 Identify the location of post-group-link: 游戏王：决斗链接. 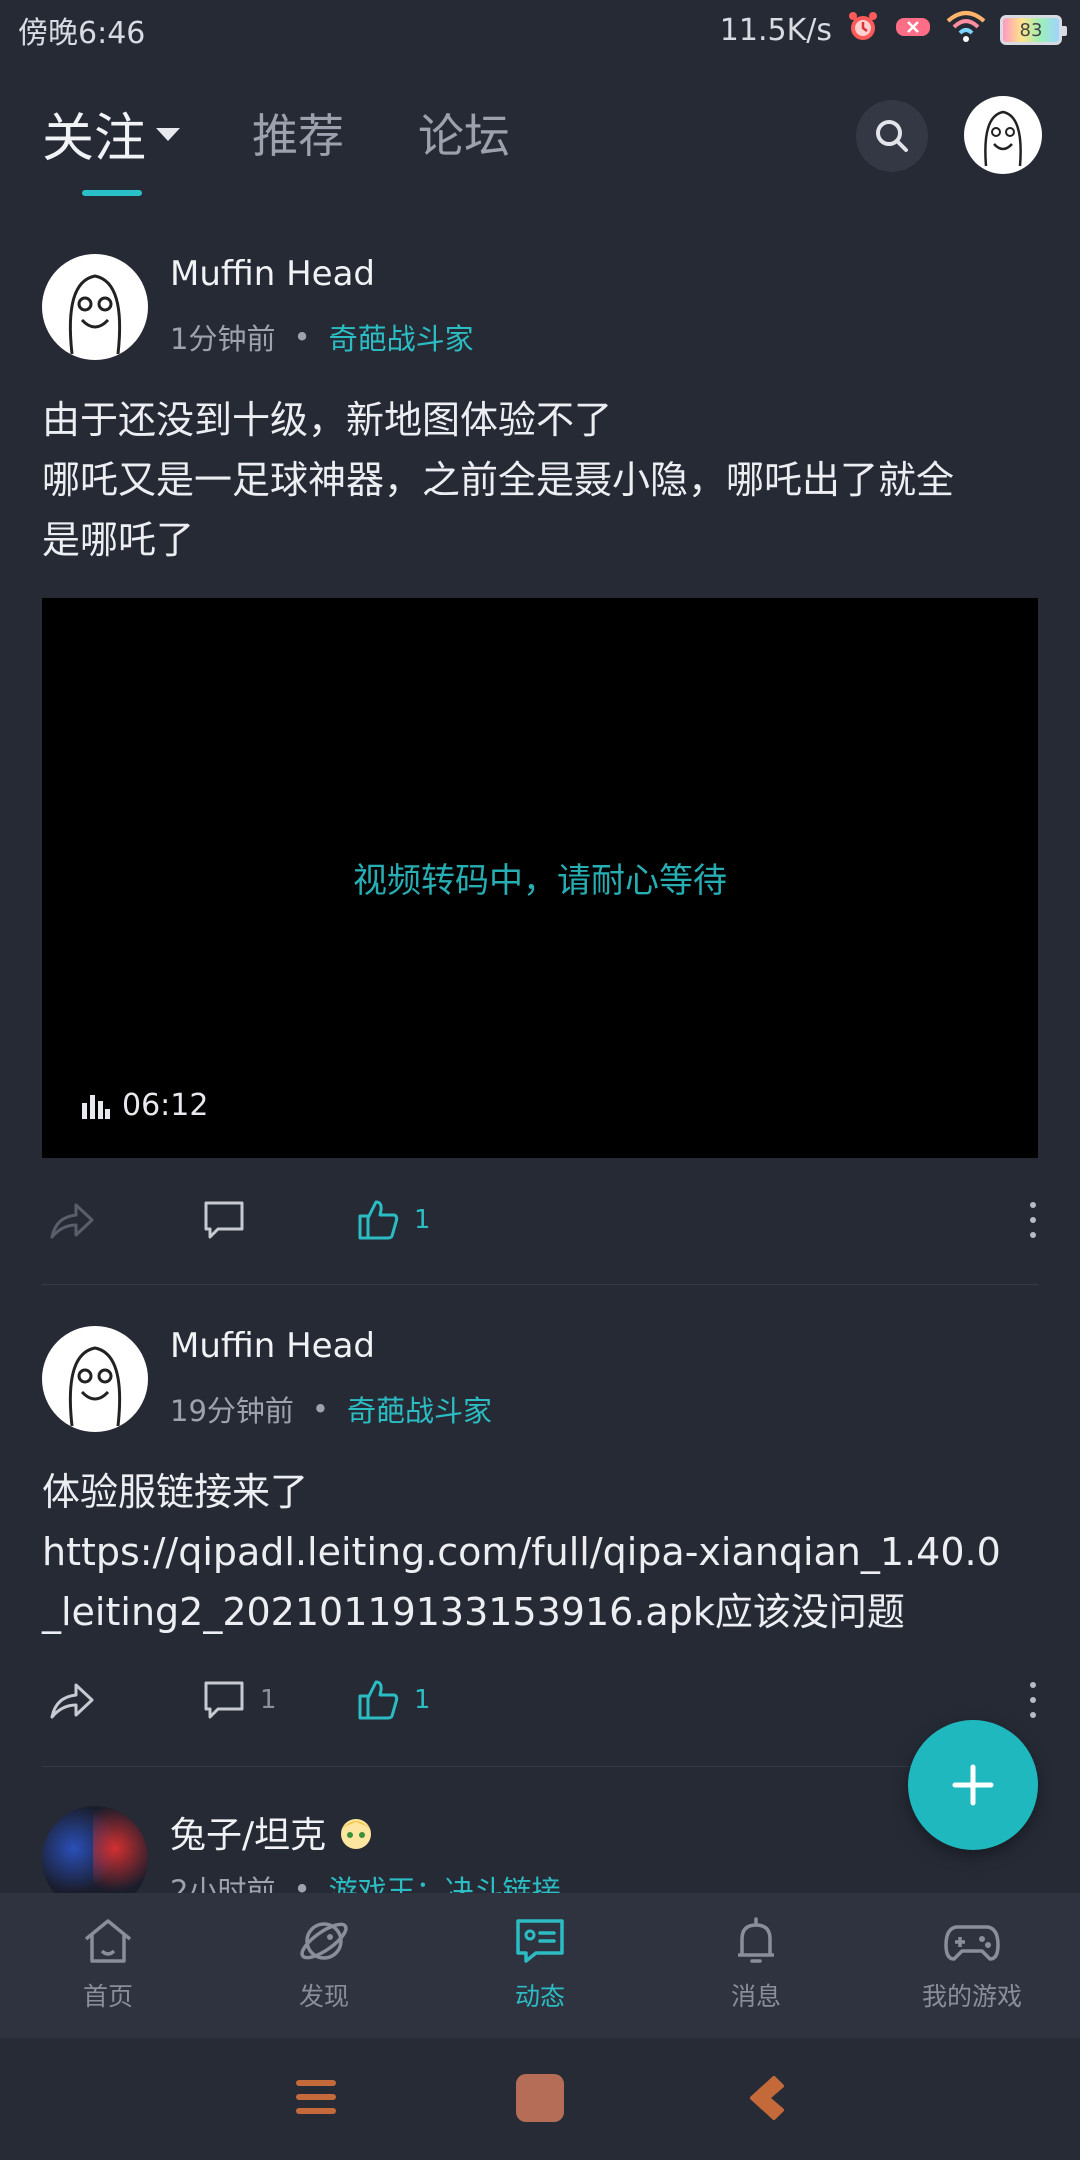
(445, 1880).